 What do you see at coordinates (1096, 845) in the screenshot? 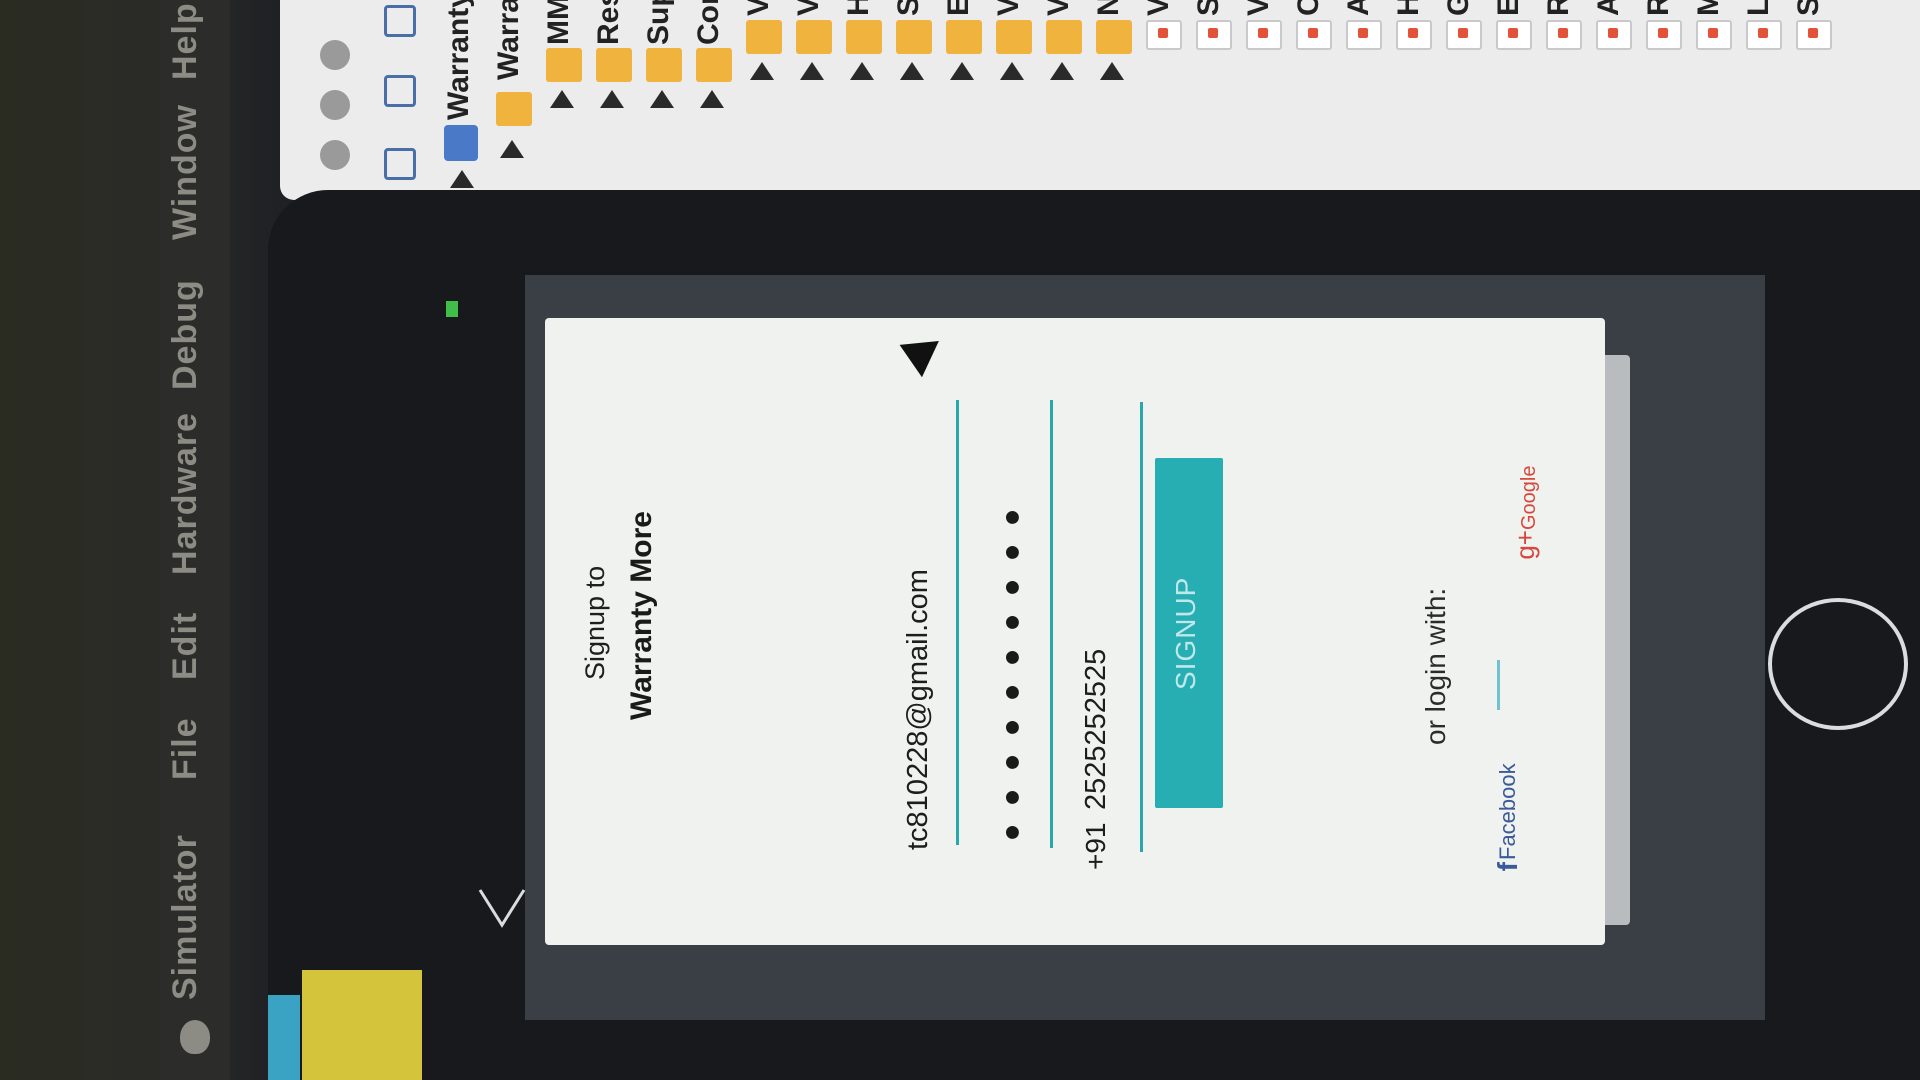
I see `country-code-label: +91` at bounding box center [1096, 845].